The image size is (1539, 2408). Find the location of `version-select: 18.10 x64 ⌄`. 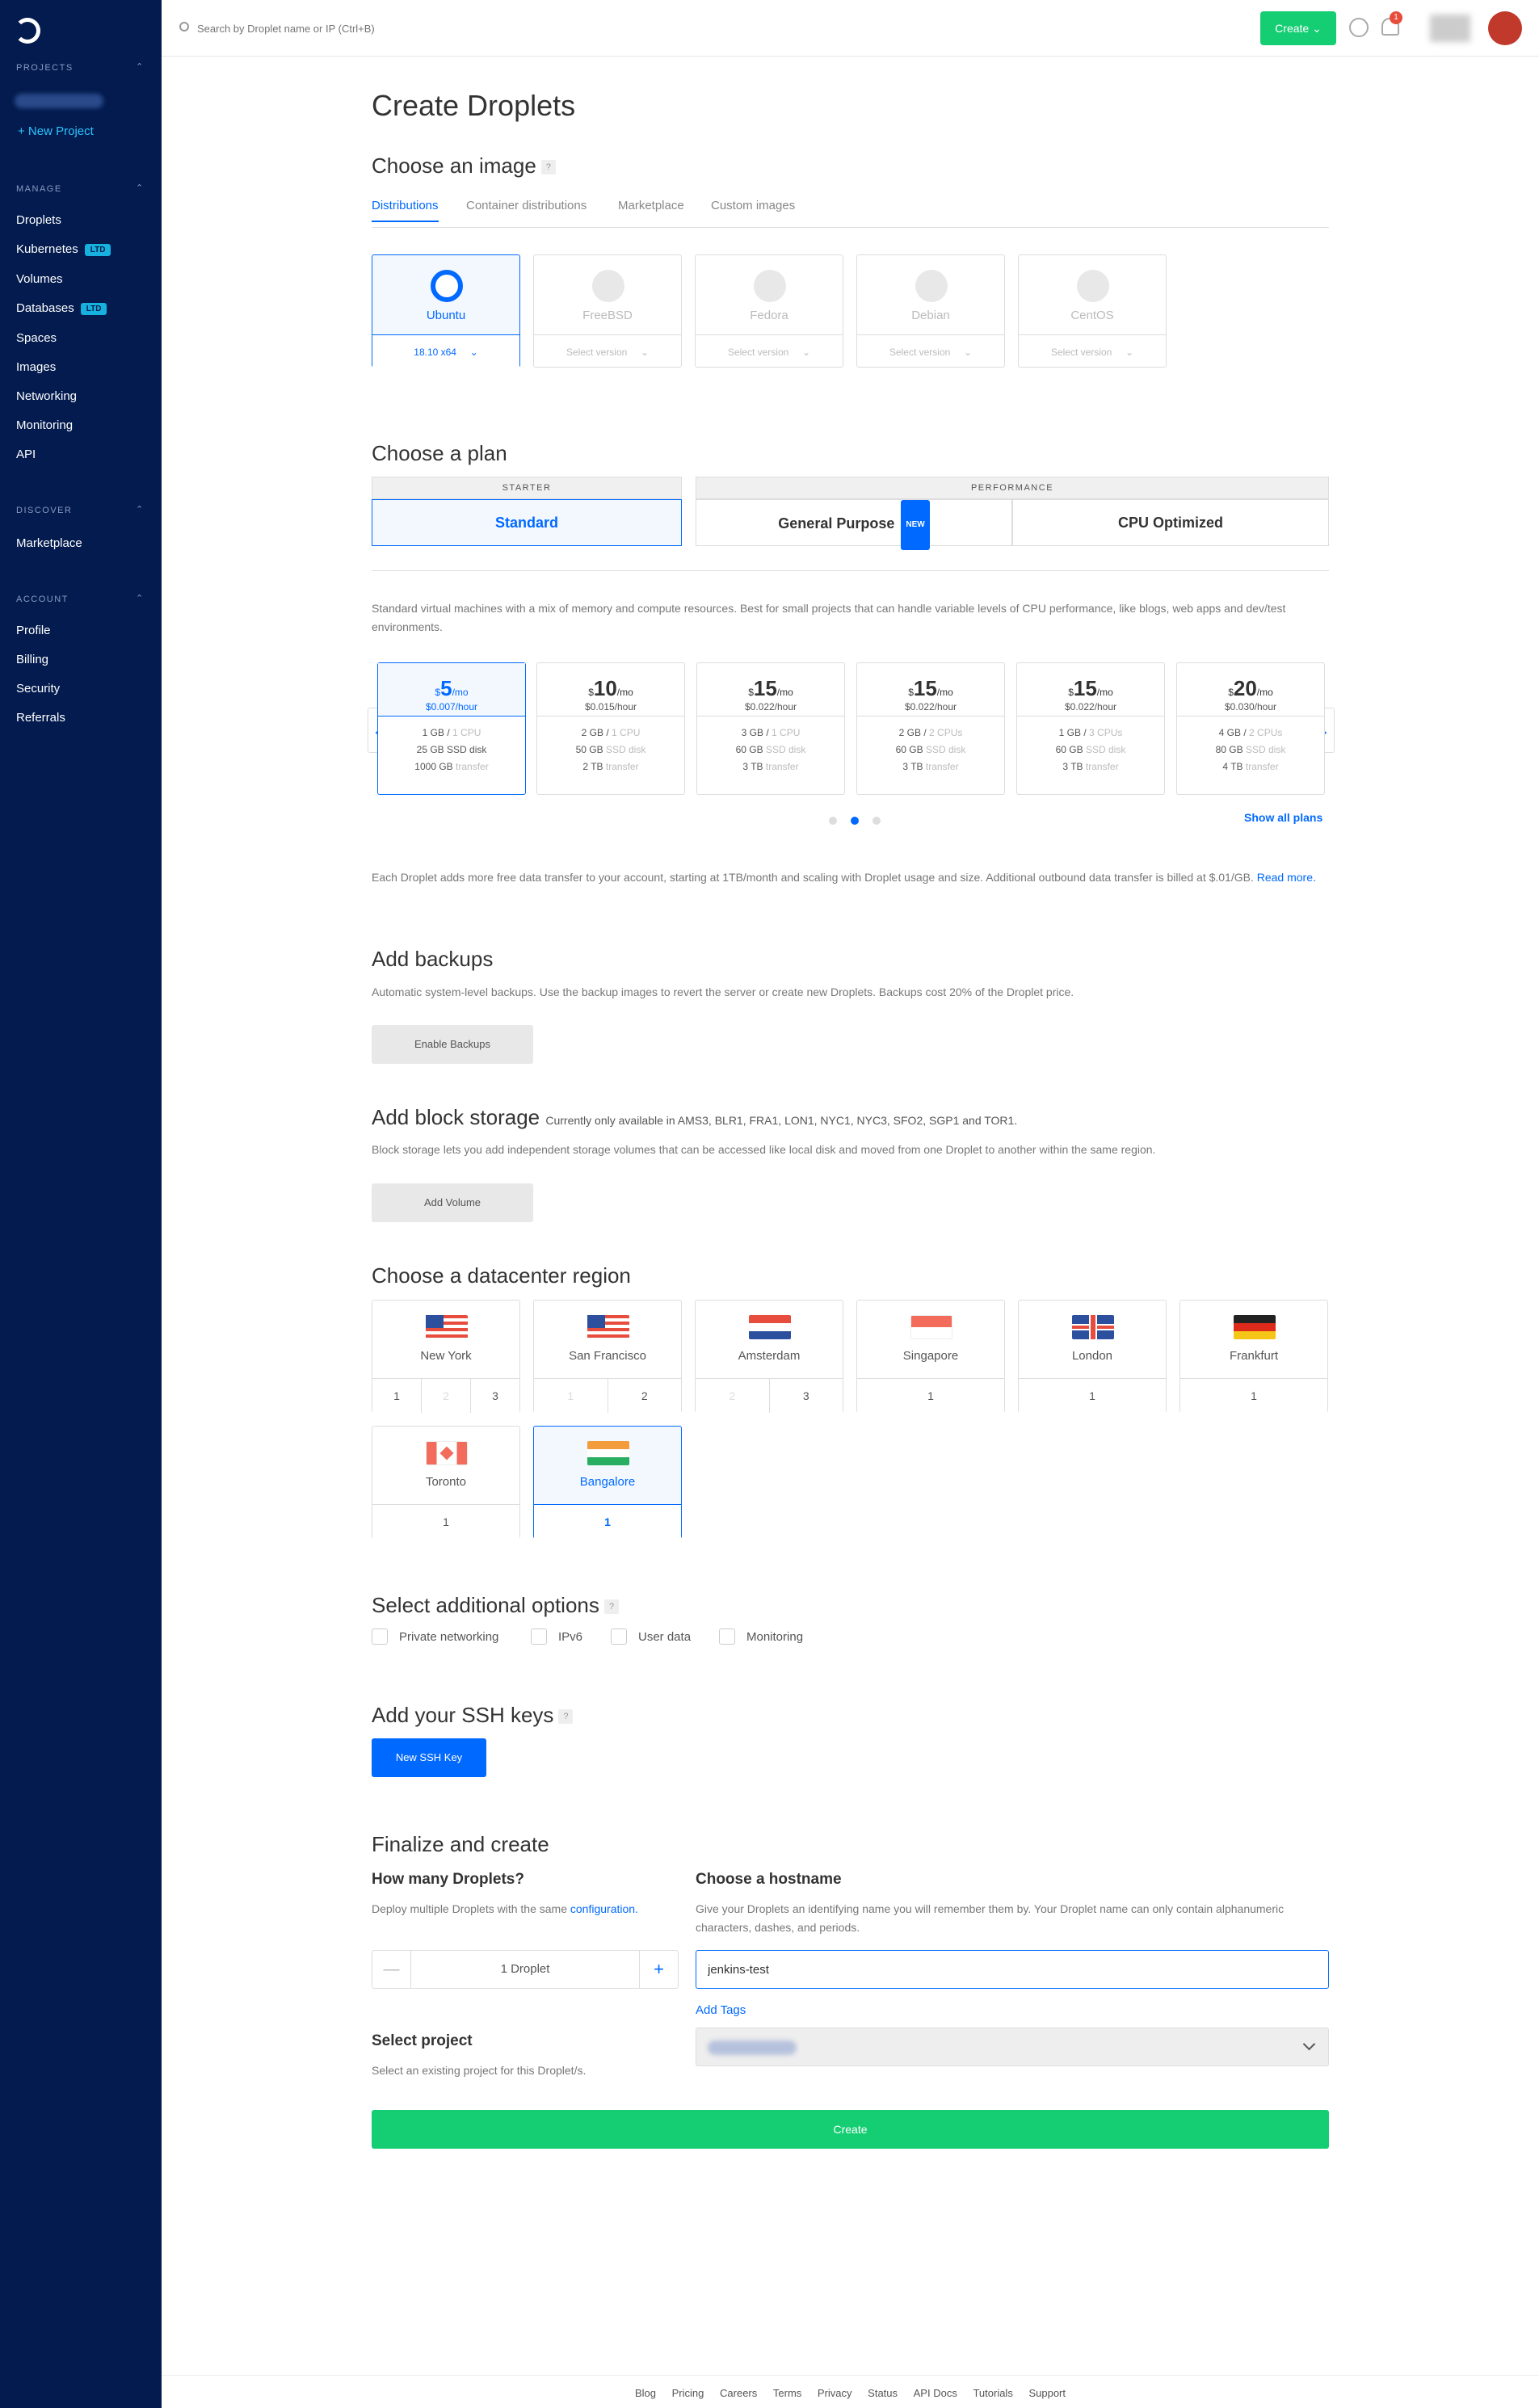

version-select: 18.10 x64 ⌄ is located at coordinates (446, 351).